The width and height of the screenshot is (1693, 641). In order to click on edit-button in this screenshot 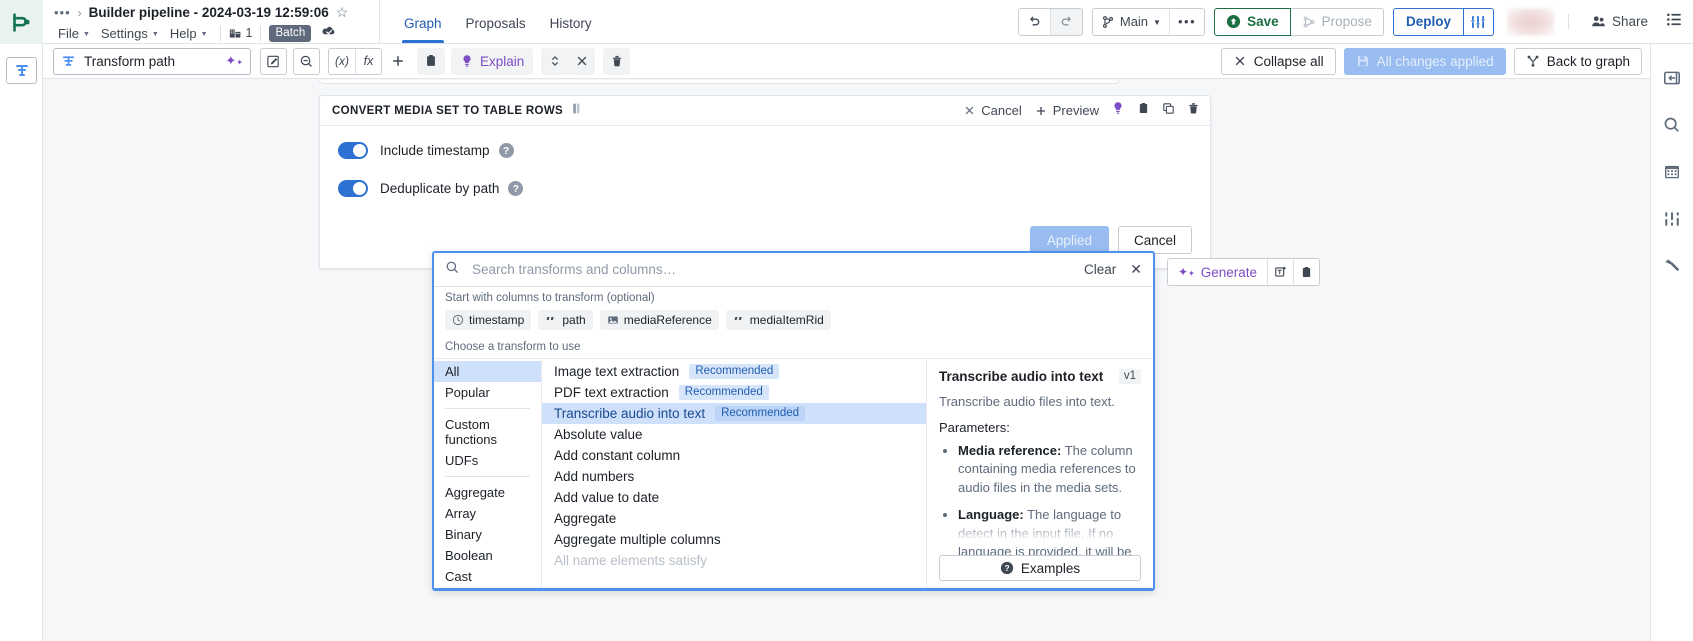, I will do `click(273, 61)`.